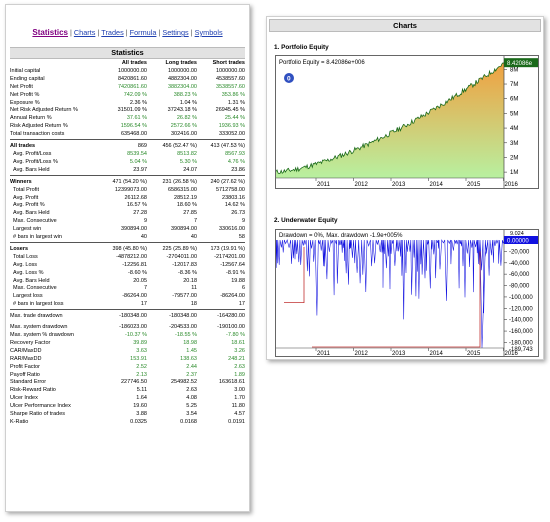 The width and height of the screenshot is (550, 522). Describe the element at coordinates (231, 316) in the screenshot. I see `value-short-trades: -164280.00` at that location.